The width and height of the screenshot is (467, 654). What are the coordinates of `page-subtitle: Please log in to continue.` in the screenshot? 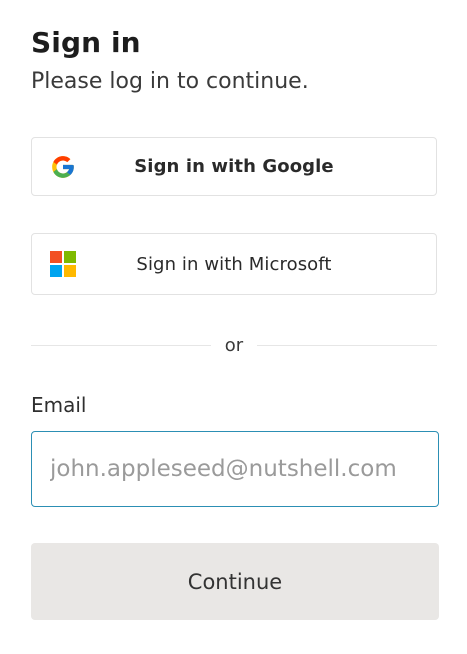 It's located at (170, 81).